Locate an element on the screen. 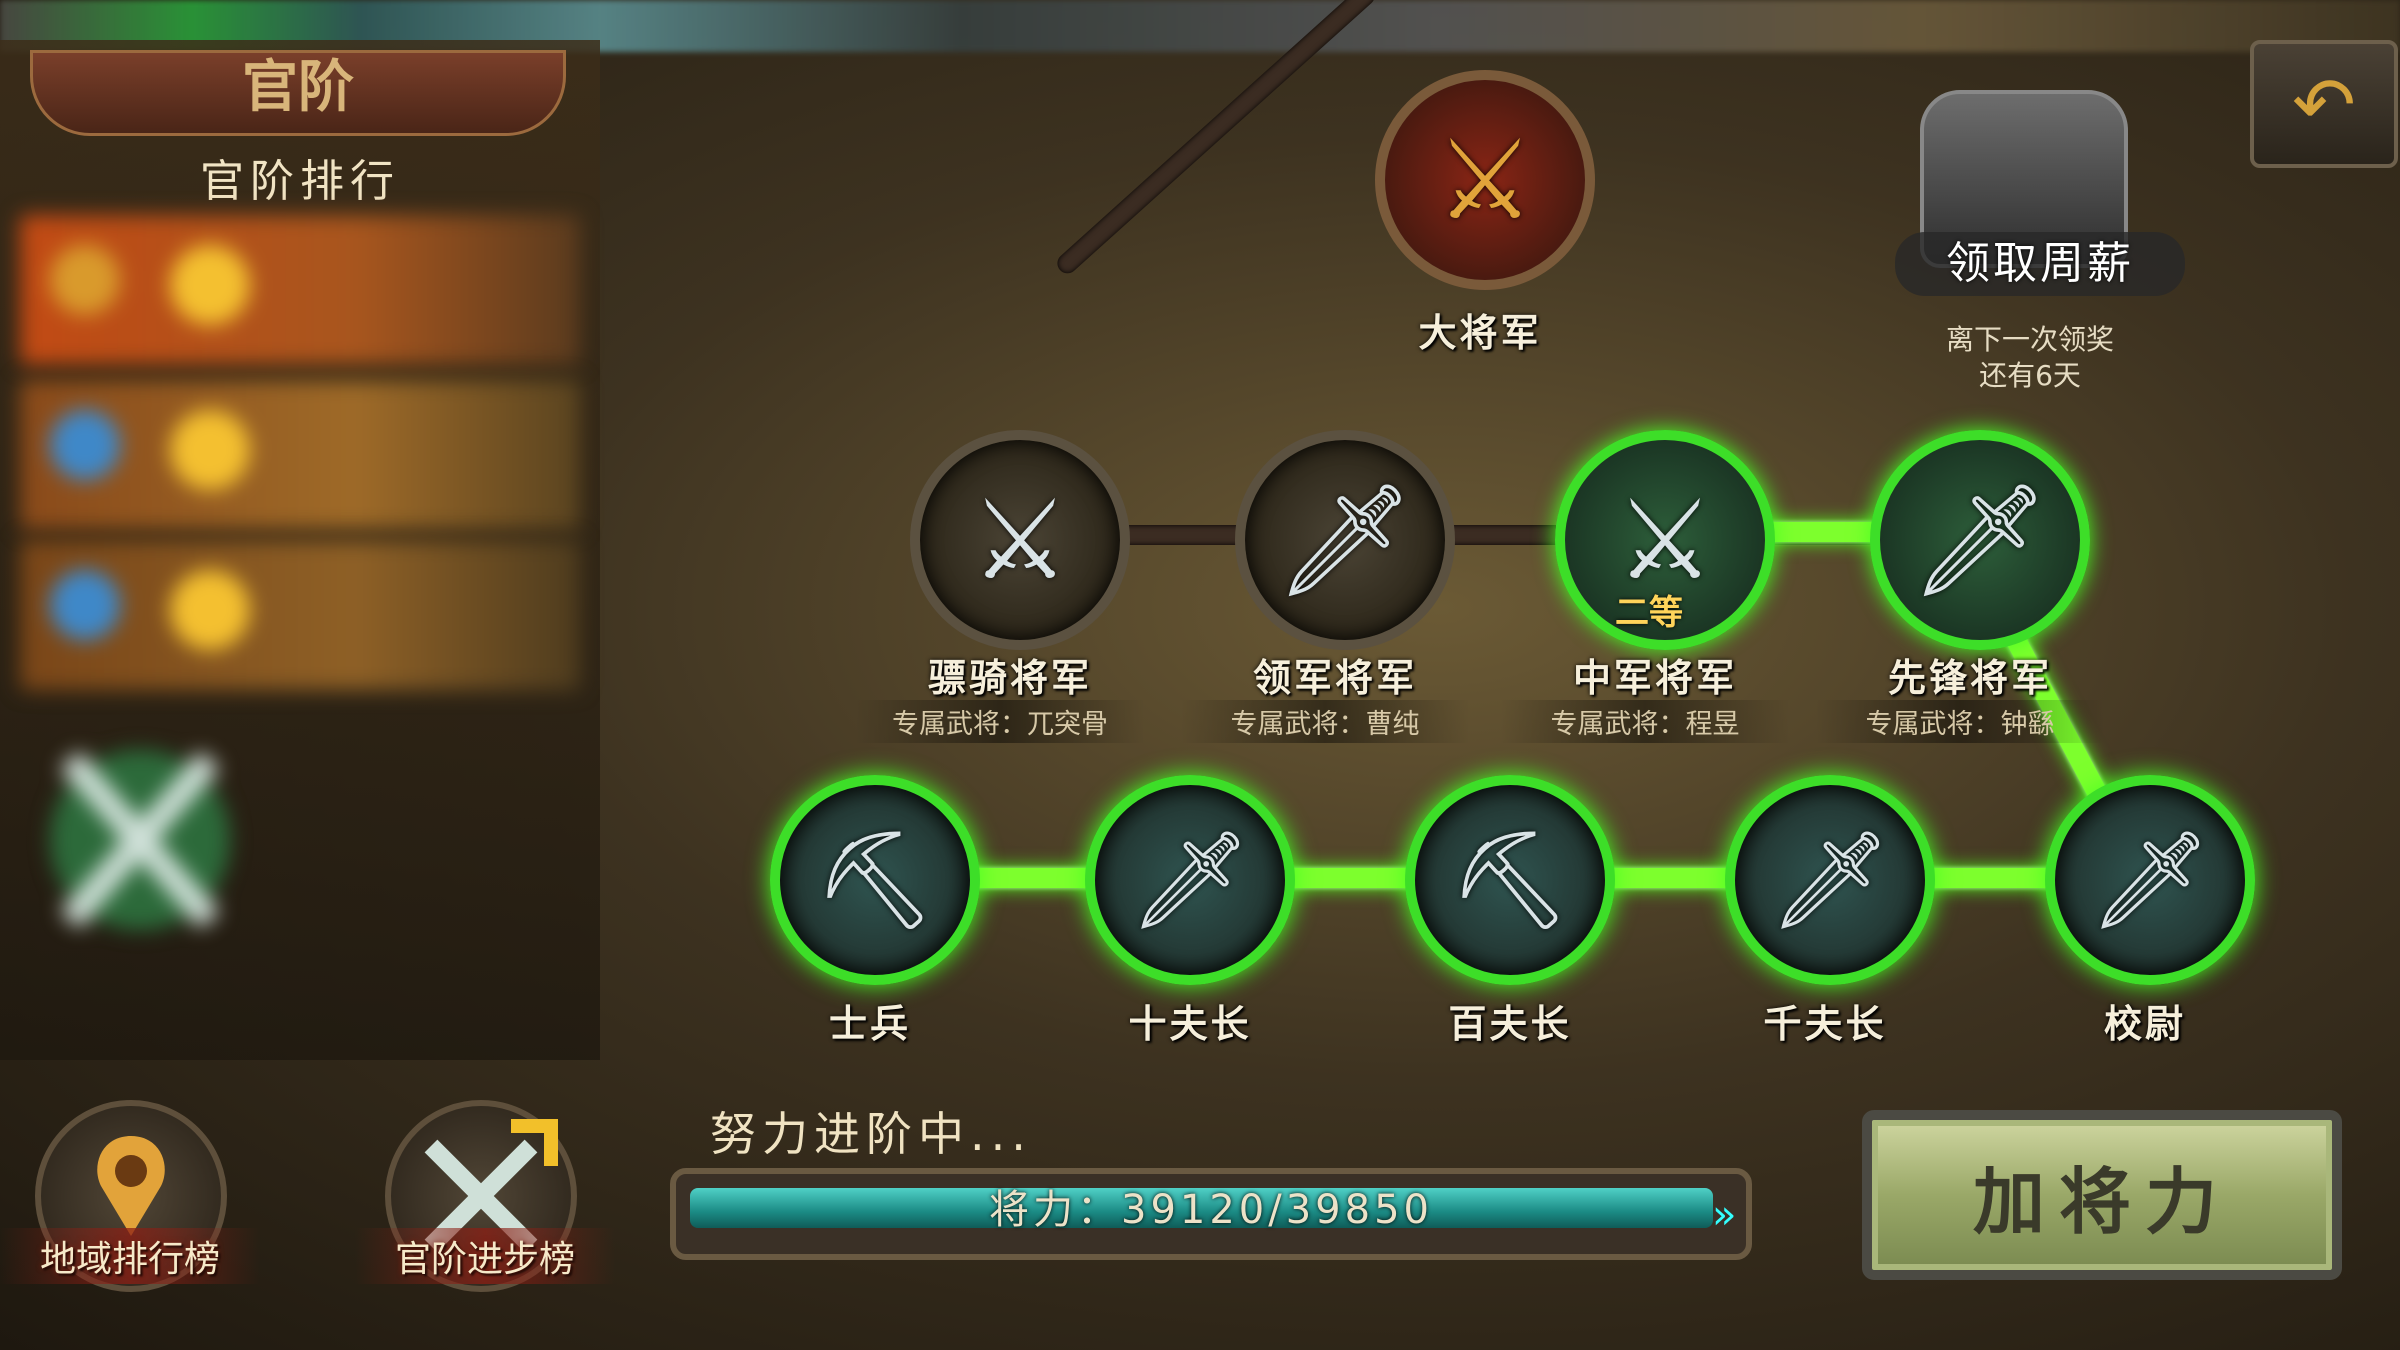 This screenshot has height=1350, width=2400. rank-label-shifuzhang: 十夫长 is located at coordinates (1190, 1024).